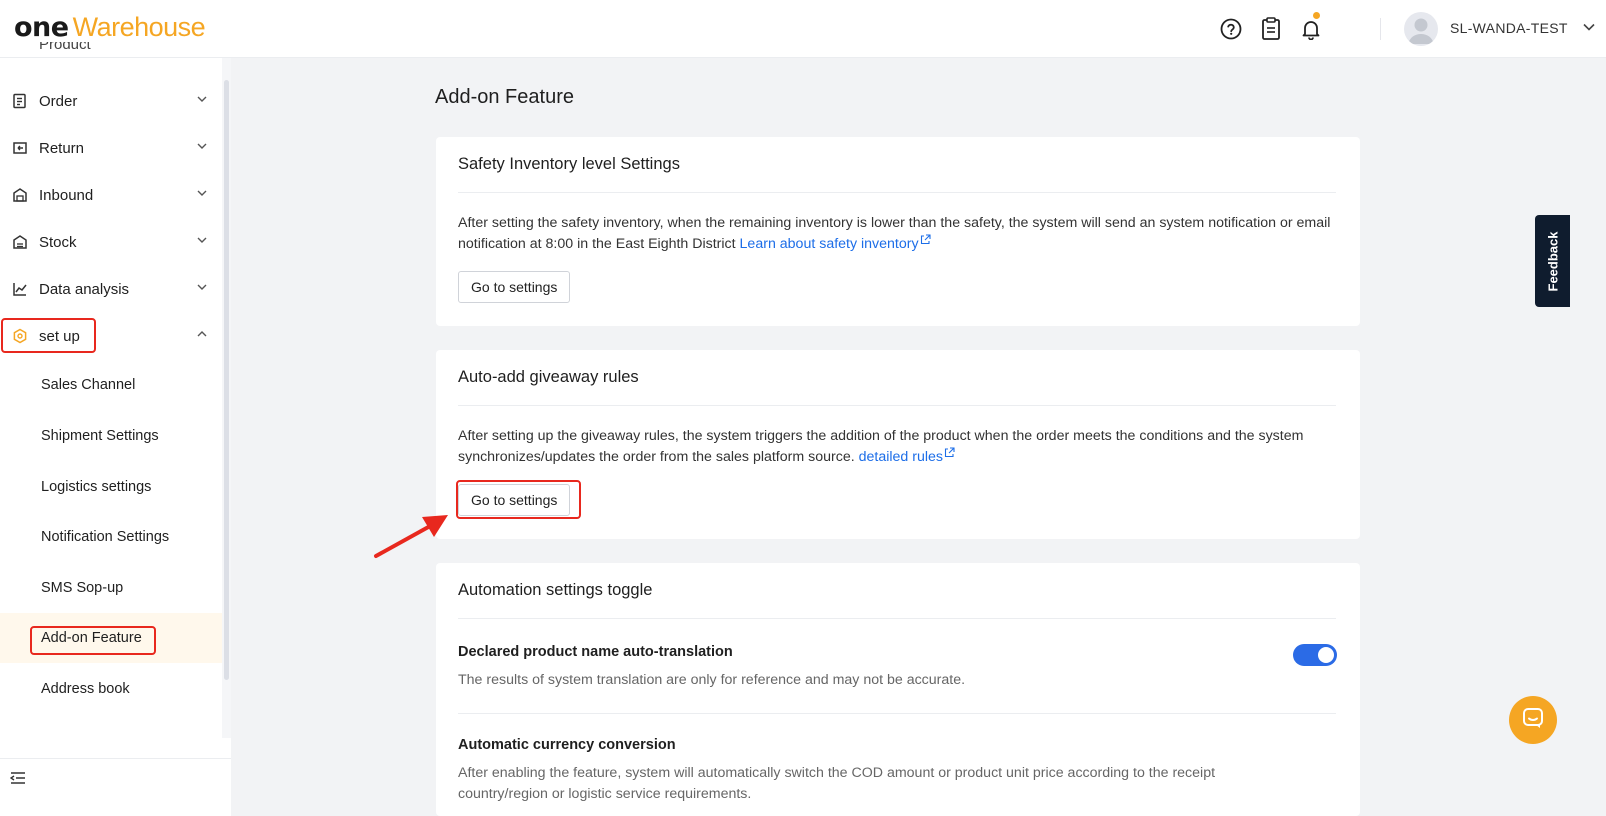  I want to click on submenu-sms-sop-up: SMS Sop-up, so click(111, 588).